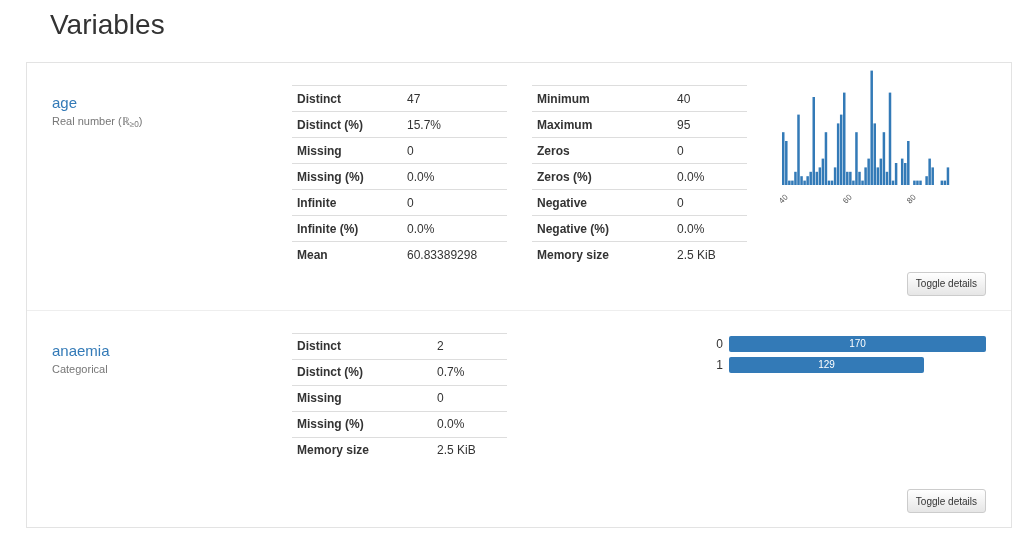 The width and height of the screenshot is (1024, 546). I want to click on stat-value: 60.83389298, so click(454, 254).